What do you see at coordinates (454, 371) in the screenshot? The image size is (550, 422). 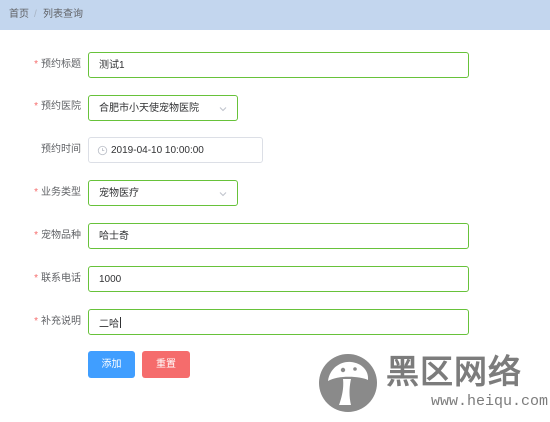 I see `watermark-title: 黑区网络` at bounding box center [454, 371].